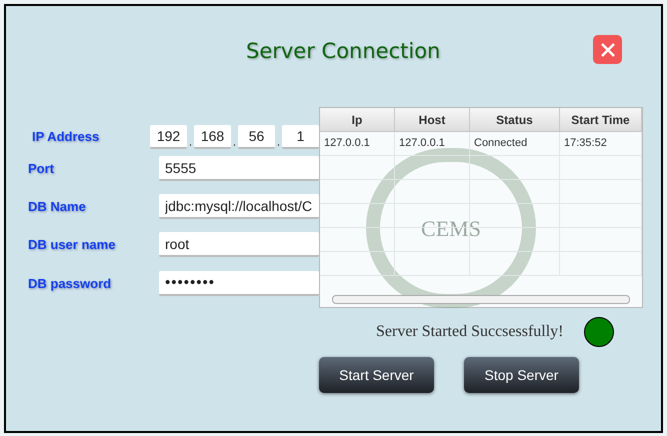 The image size is (667, 436). Describe the element at coordinates (70, 283) in the screenshot. I see `field-label: DB password` at that location.